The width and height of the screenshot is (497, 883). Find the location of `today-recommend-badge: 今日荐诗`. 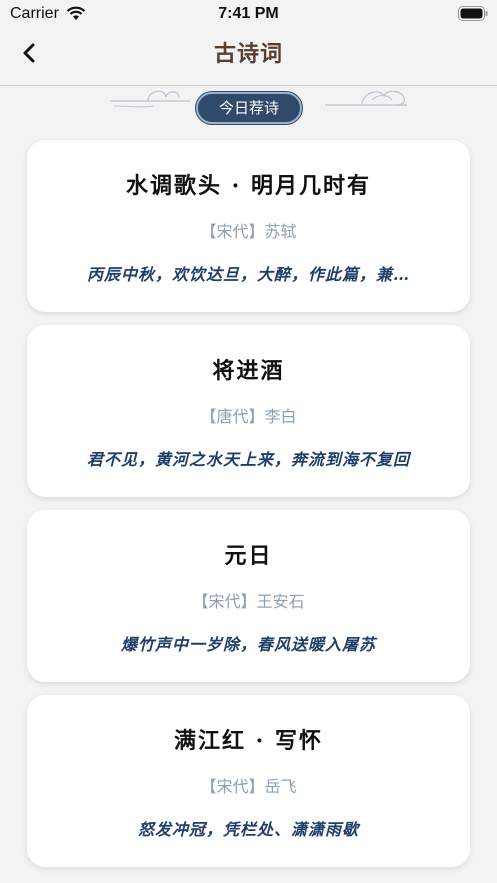

today-recommend-badge: 今日荐诗 is located at coordinates (249, 108).